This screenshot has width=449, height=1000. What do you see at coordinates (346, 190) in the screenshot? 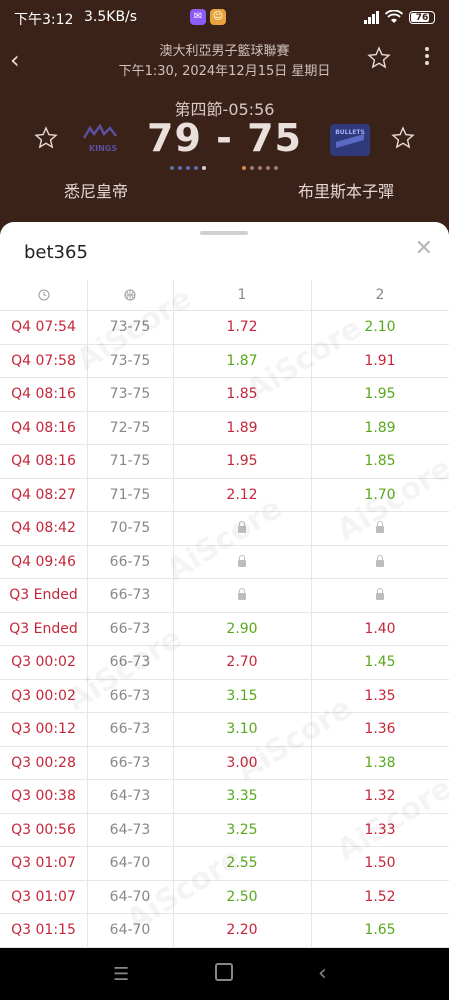
I see `away-team-name: 布里斯本子彈` at bounding box center [346, 190].